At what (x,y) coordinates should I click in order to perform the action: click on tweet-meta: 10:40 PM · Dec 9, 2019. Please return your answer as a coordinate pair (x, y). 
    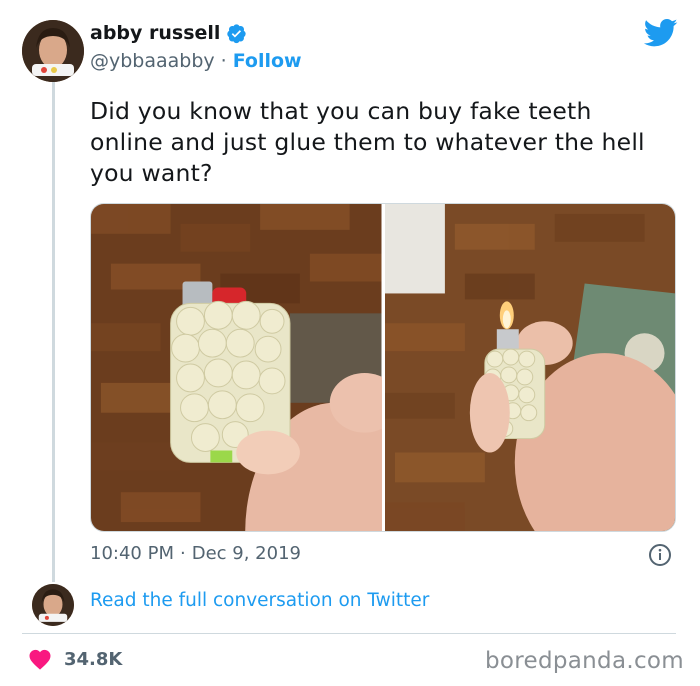
    Looking at the image, I should click on (195, 553).